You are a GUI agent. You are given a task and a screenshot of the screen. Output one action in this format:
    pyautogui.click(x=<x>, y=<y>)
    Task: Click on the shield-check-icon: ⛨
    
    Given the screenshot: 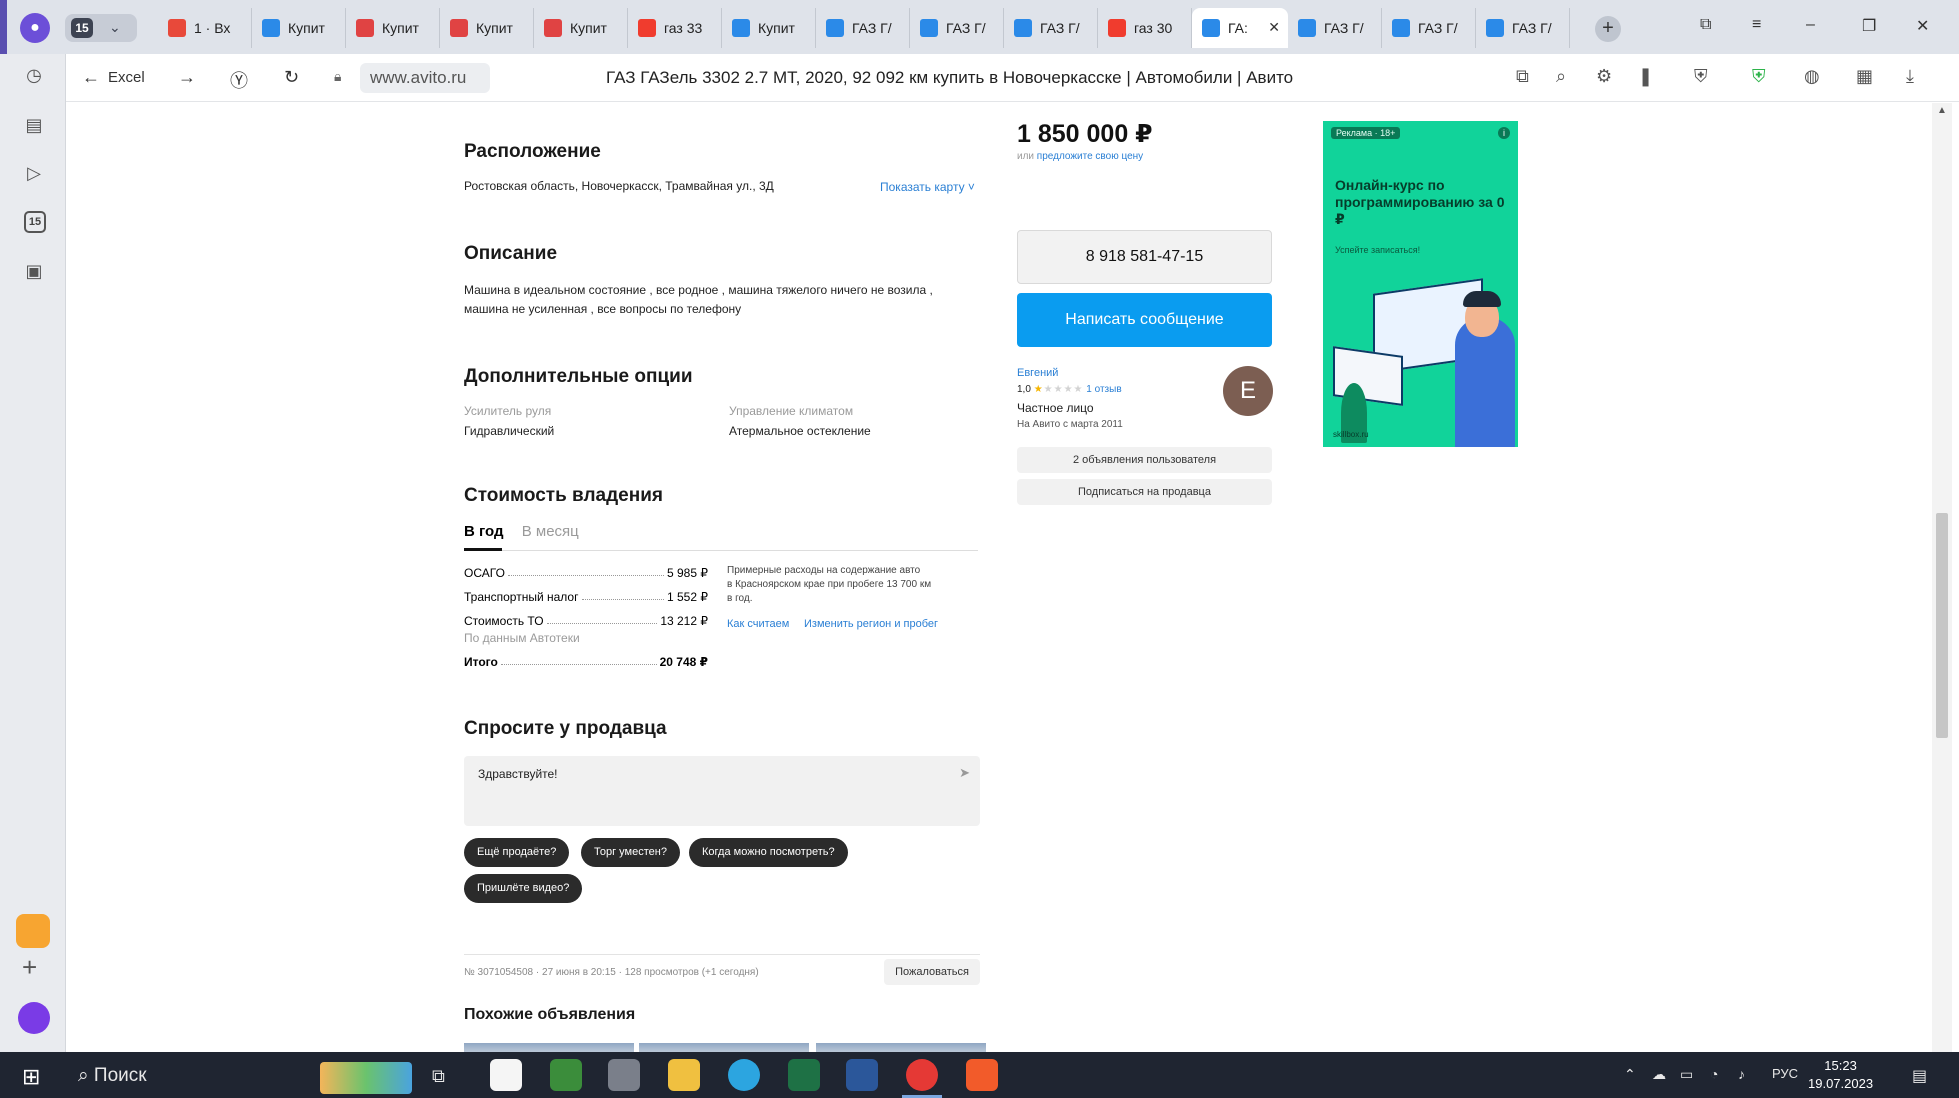 What is the action you would take?
    pyautogui.click(x=1759, y=76)
    